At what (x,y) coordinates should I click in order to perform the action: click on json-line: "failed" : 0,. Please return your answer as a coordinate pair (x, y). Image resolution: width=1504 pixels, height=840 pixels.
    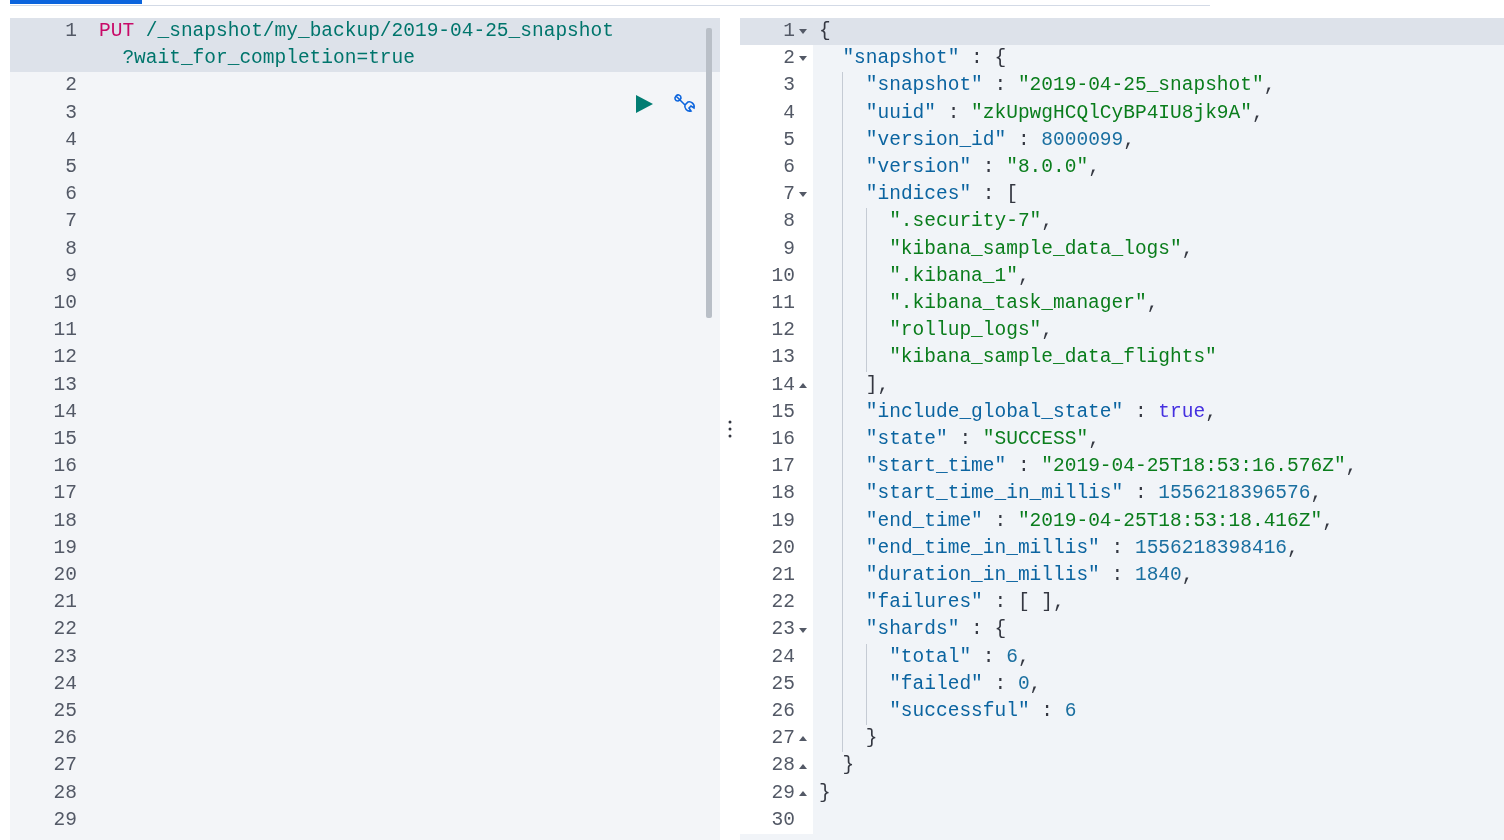
    Looking at the image, I should click on (965, 683).